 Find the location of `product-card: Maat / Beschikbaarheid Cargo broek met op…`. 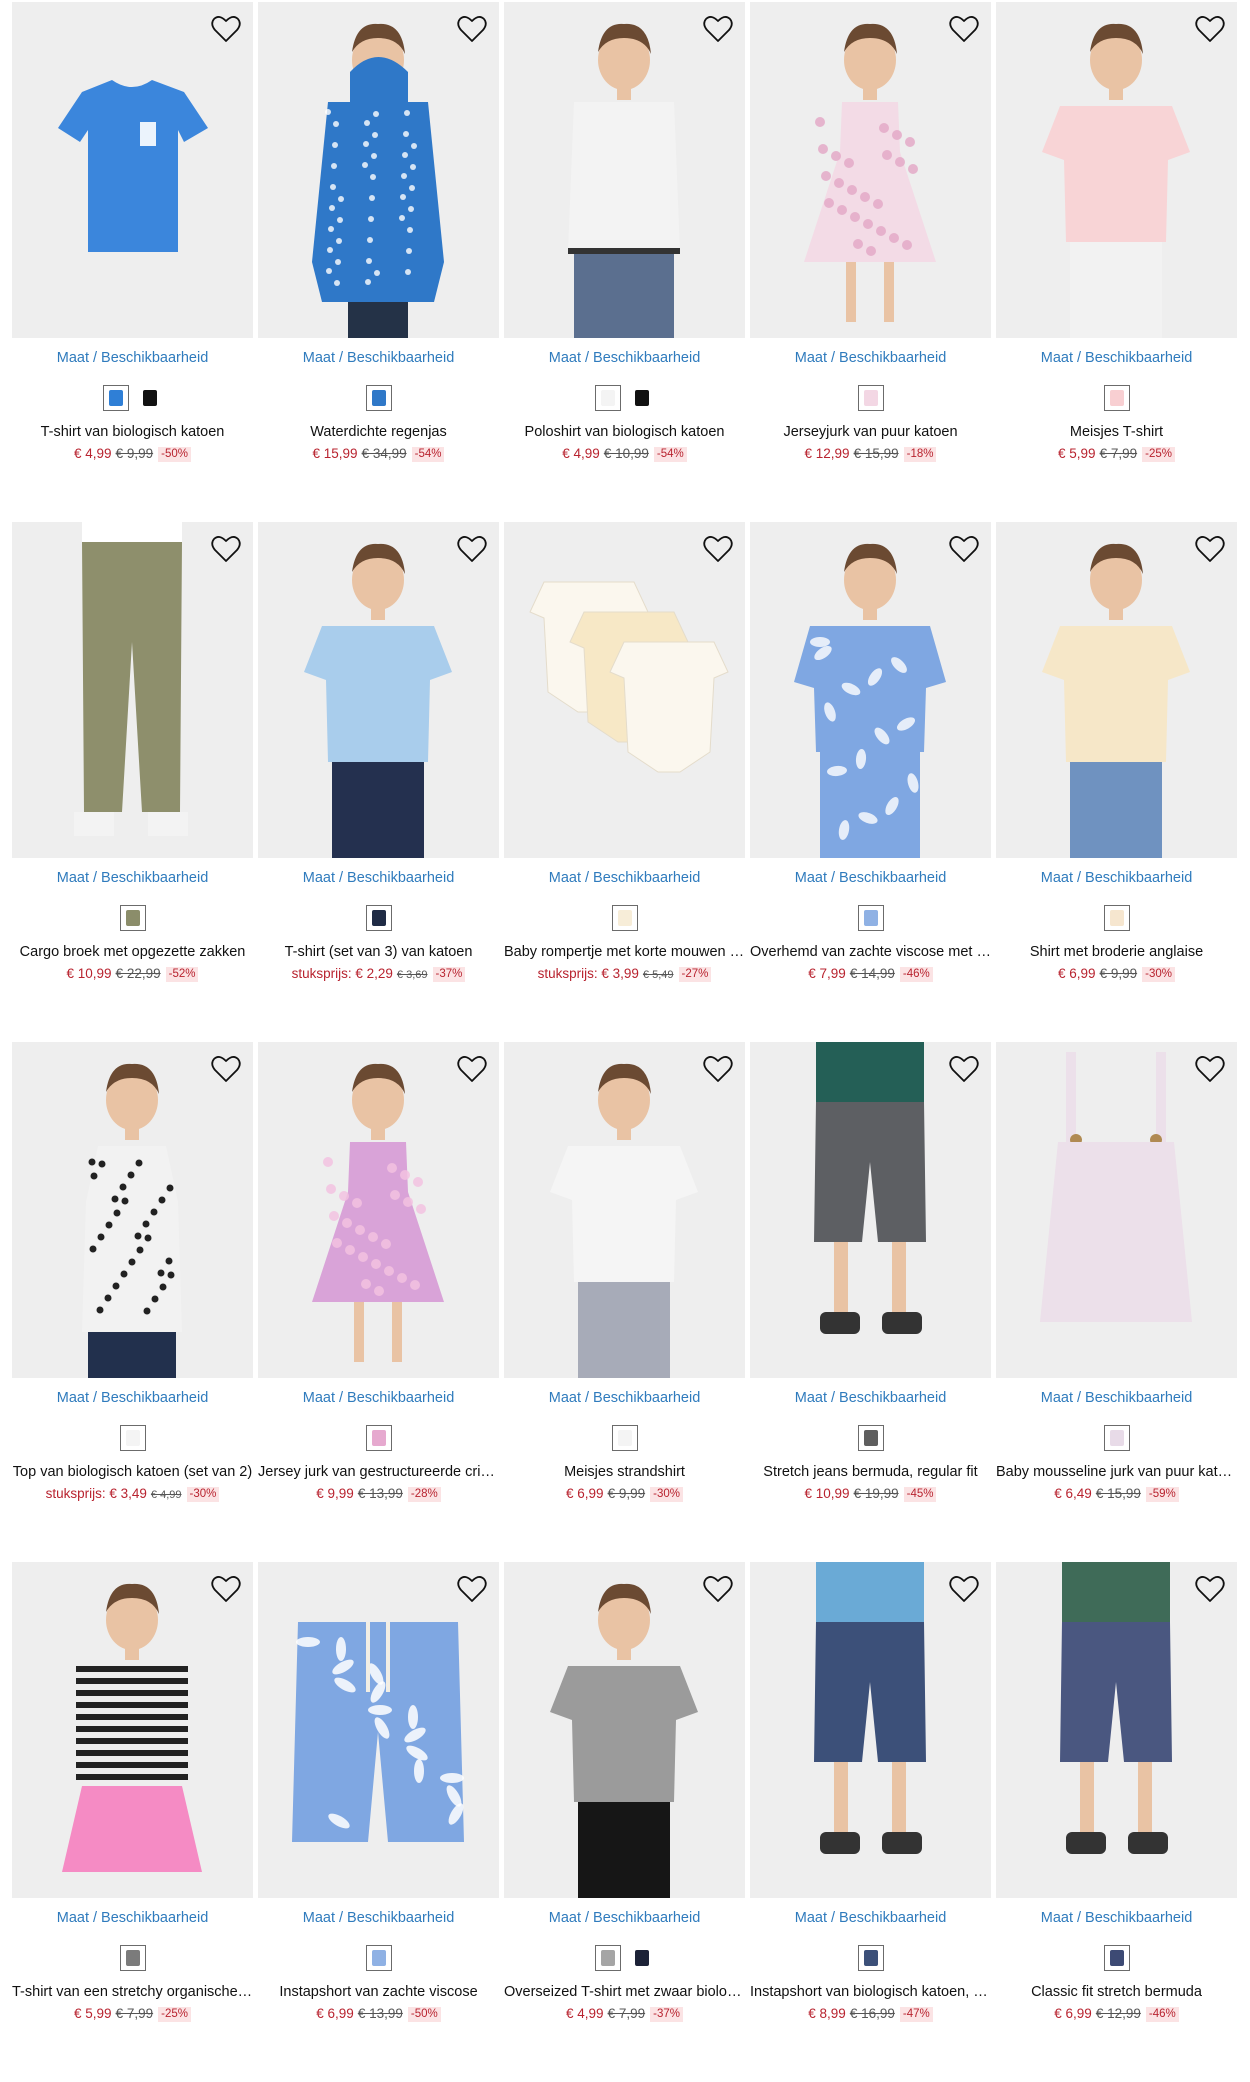

product-card: Maat / Beschikbaarheid Cargo broek met op… is located at coordinates (132, 762).